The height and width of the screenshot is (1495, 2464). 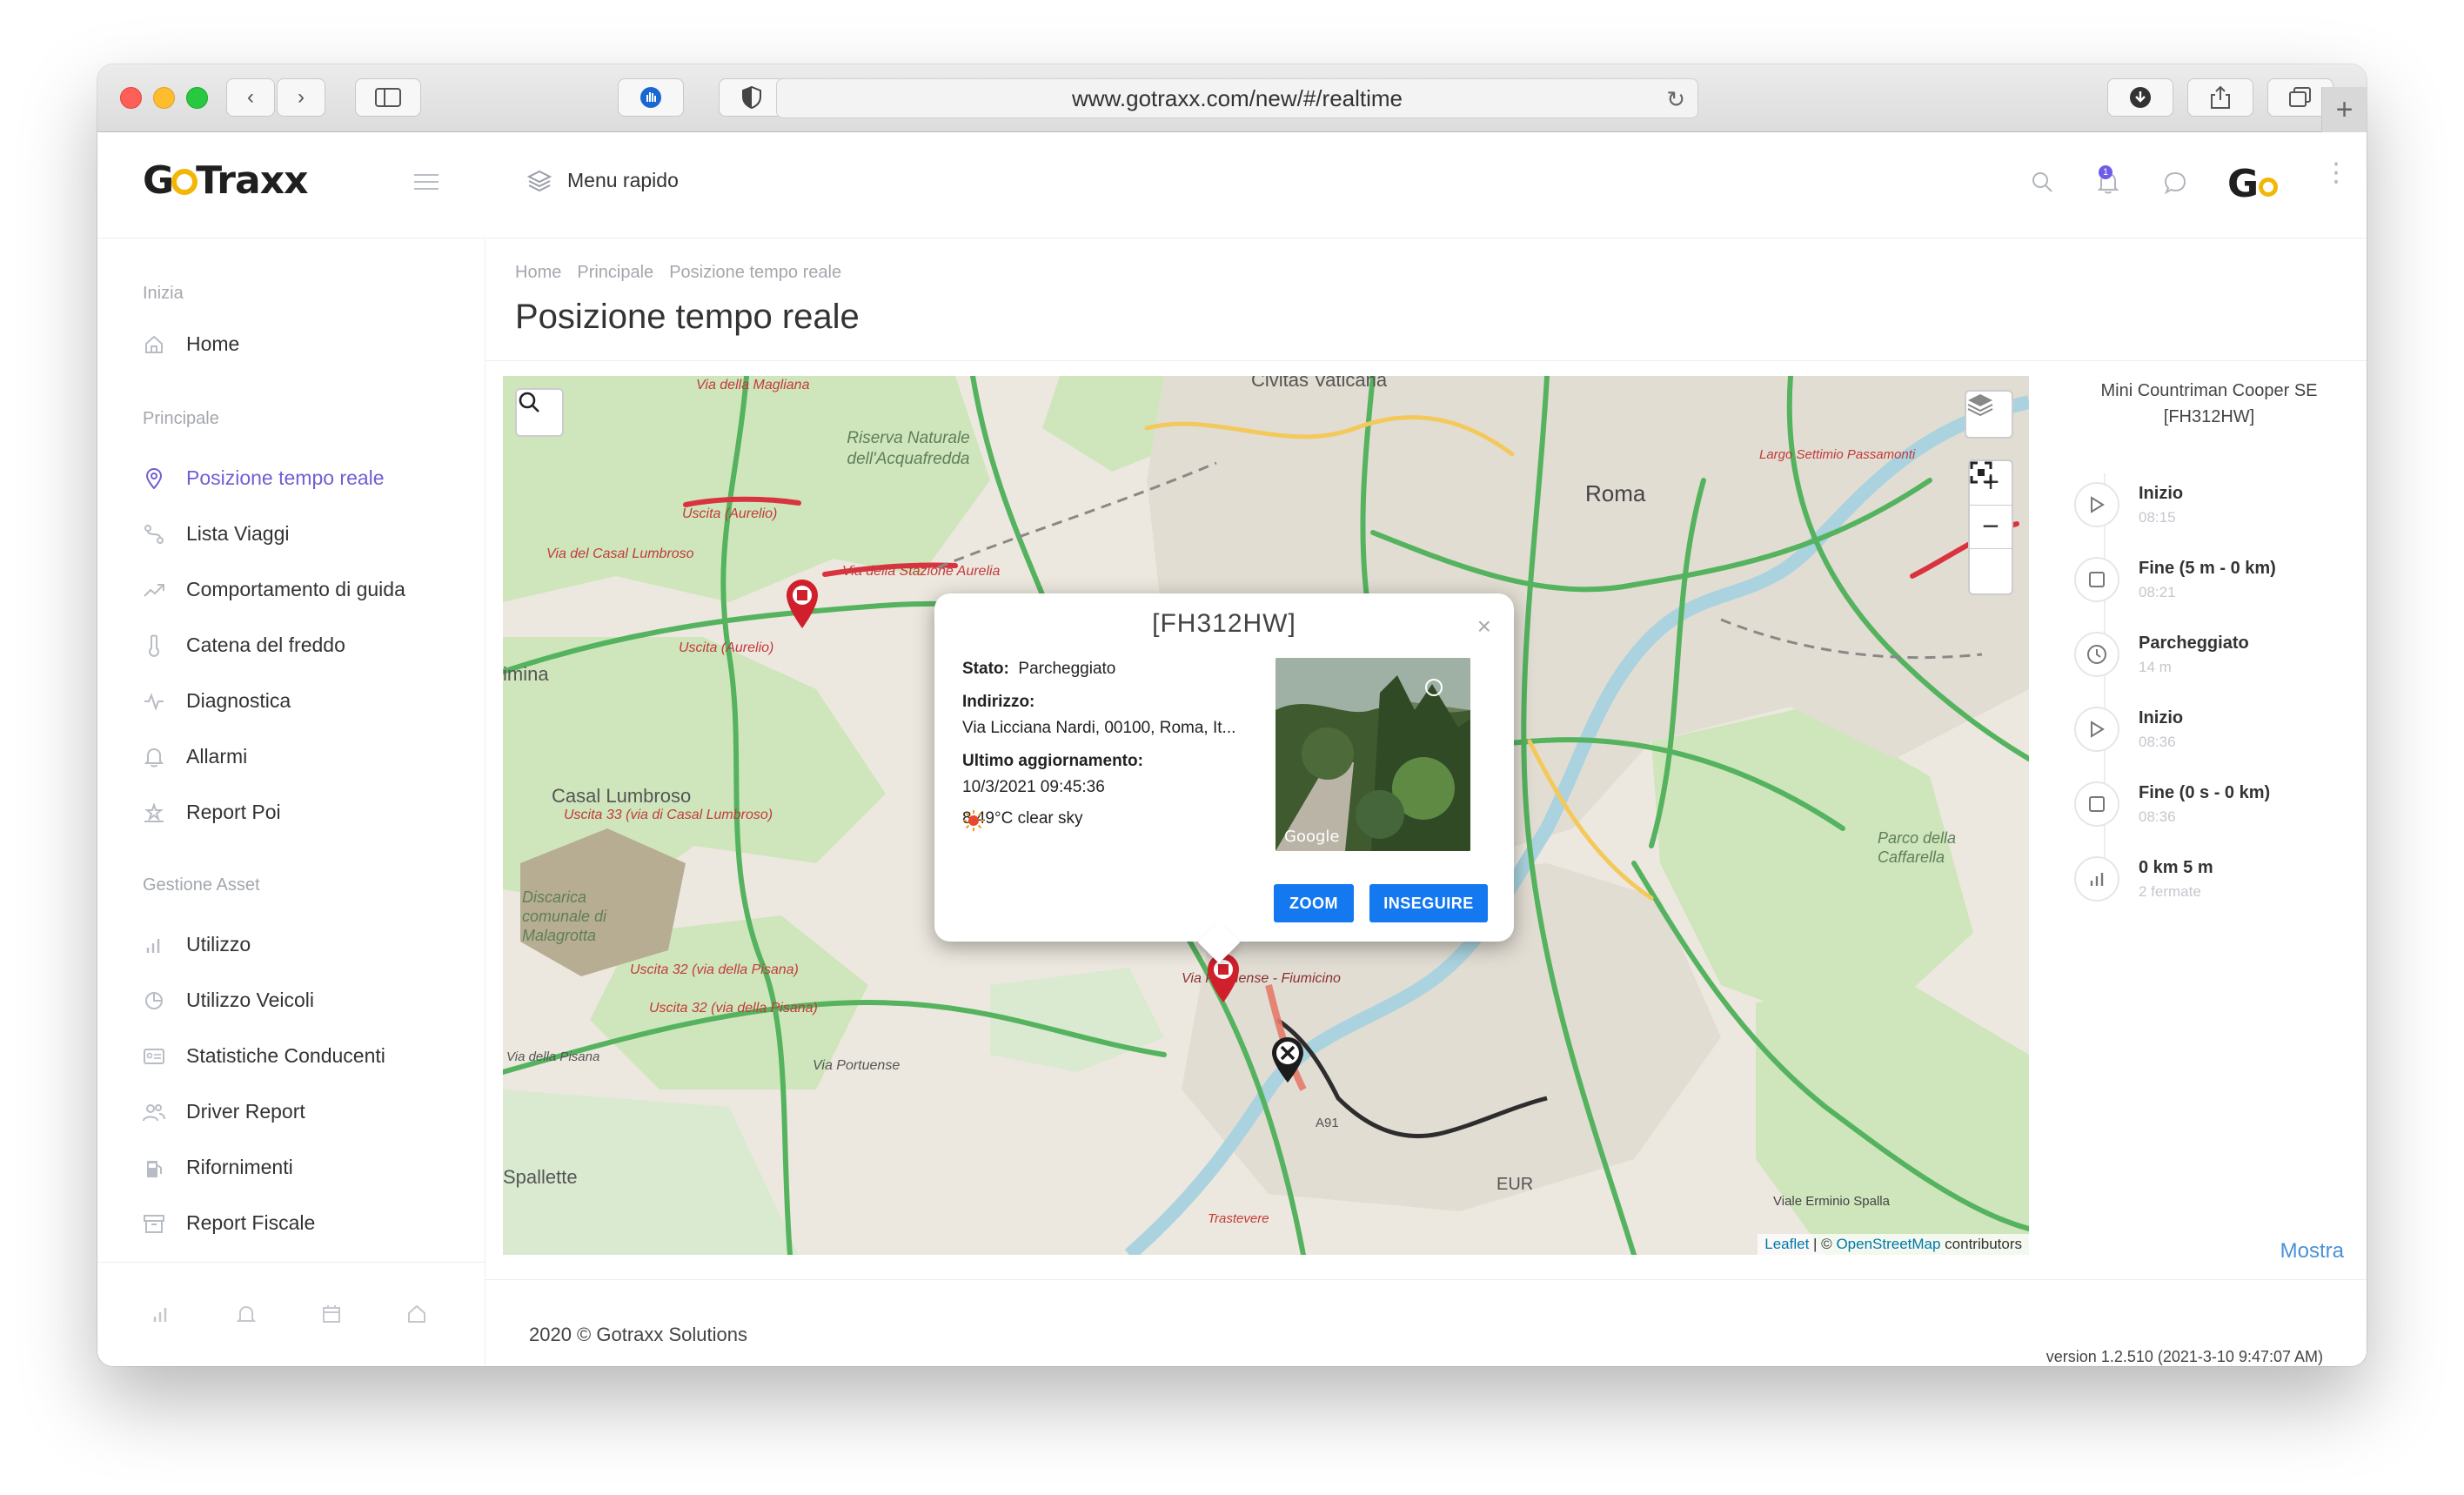 I want to click on street-view-thumbnail: Google, so click(x=1373, y=754).